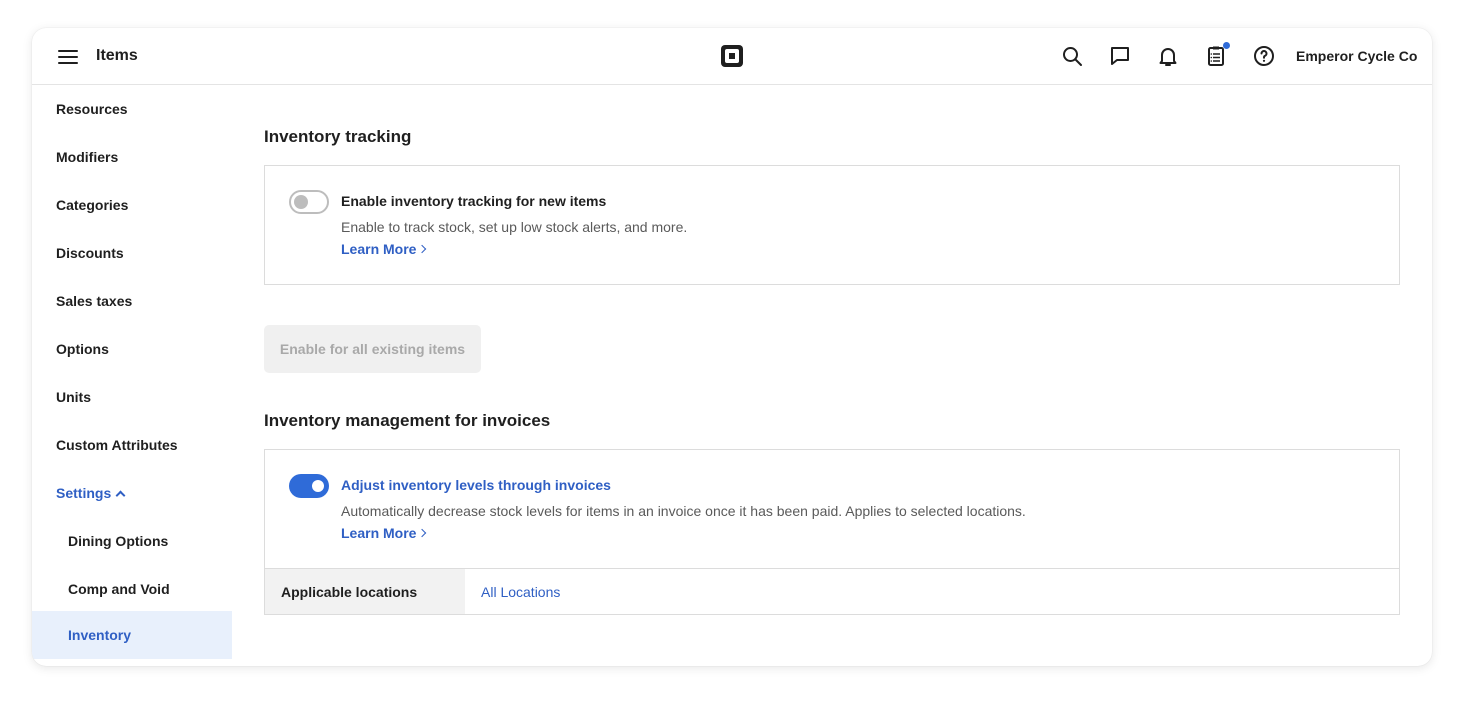  What do you see at coordinates (309, 202) in the screenshot?
I see `inventory-tracking-toggle` at bounding box center [309, 202].